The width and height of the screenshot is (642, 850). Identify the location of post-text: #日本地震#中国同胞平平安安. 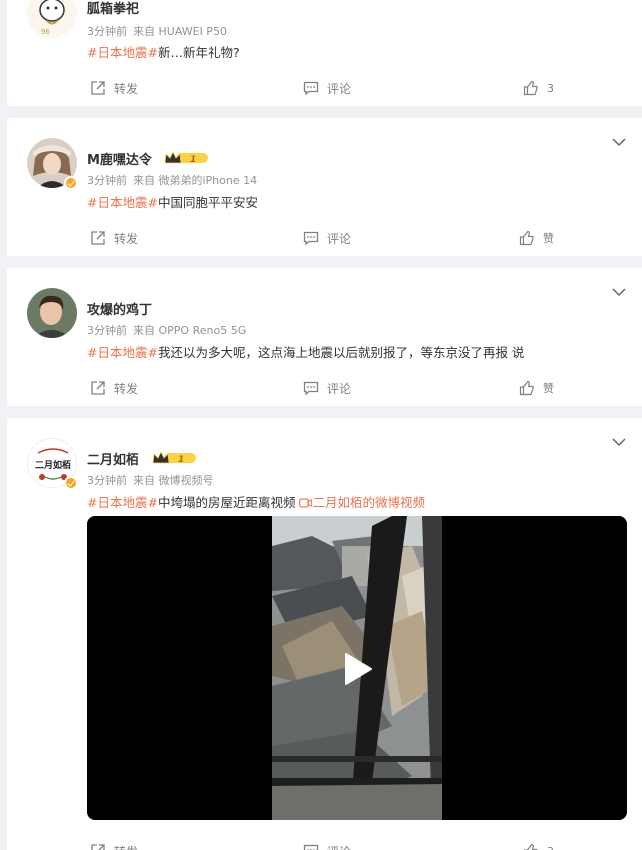
(172, 201).